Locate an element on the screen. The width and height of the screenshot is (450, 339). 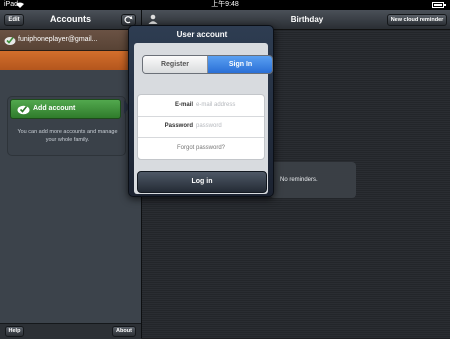
status-bar: iPad 上午9:48 is located at coordinates (225, 5).